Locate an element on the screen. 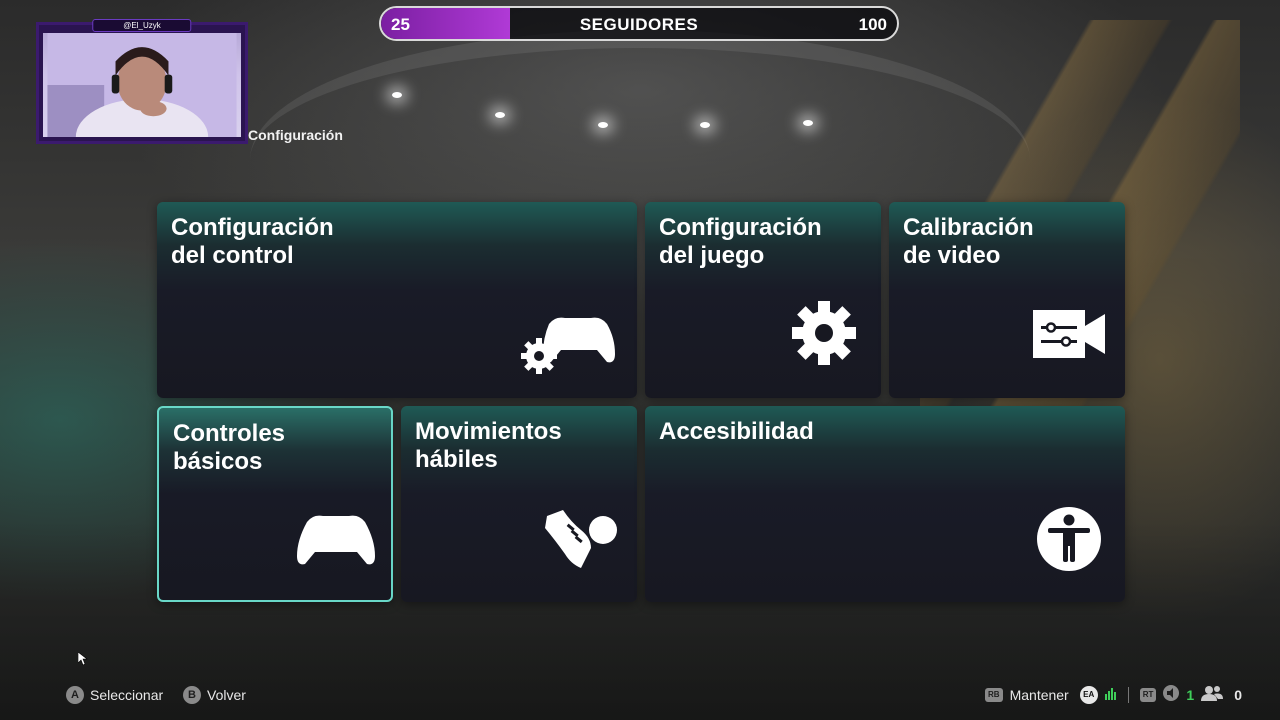 Image resolution: width=1280 pixels, height=720 pixels. tile-skill-moves: Movimientos hábiles is located at coordinates (519, 504).